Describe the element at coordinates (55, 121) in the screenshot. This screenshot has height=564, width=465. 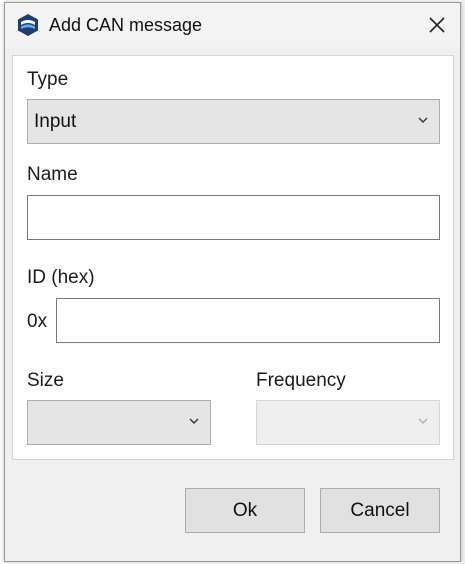
I see `type-selected-value: Input` at that location.